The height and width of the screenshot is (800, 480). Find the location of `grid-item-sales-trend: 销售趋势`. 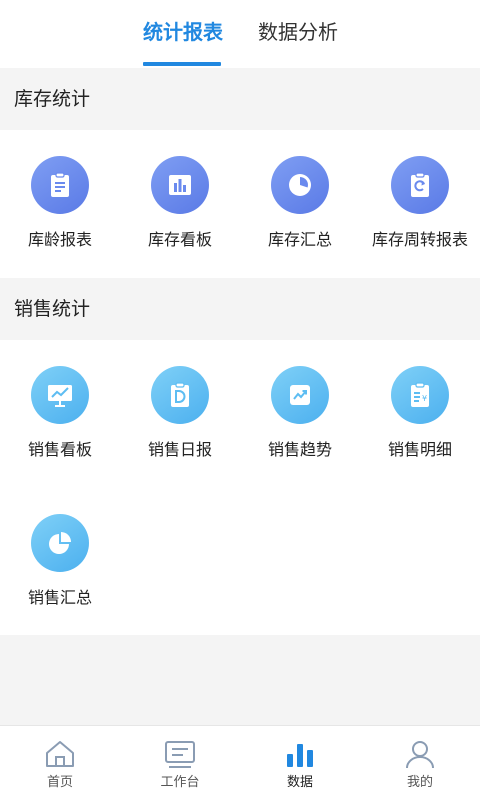

grid-item-sales-trend: 销售趋势 is located at coordinates (300, 400).